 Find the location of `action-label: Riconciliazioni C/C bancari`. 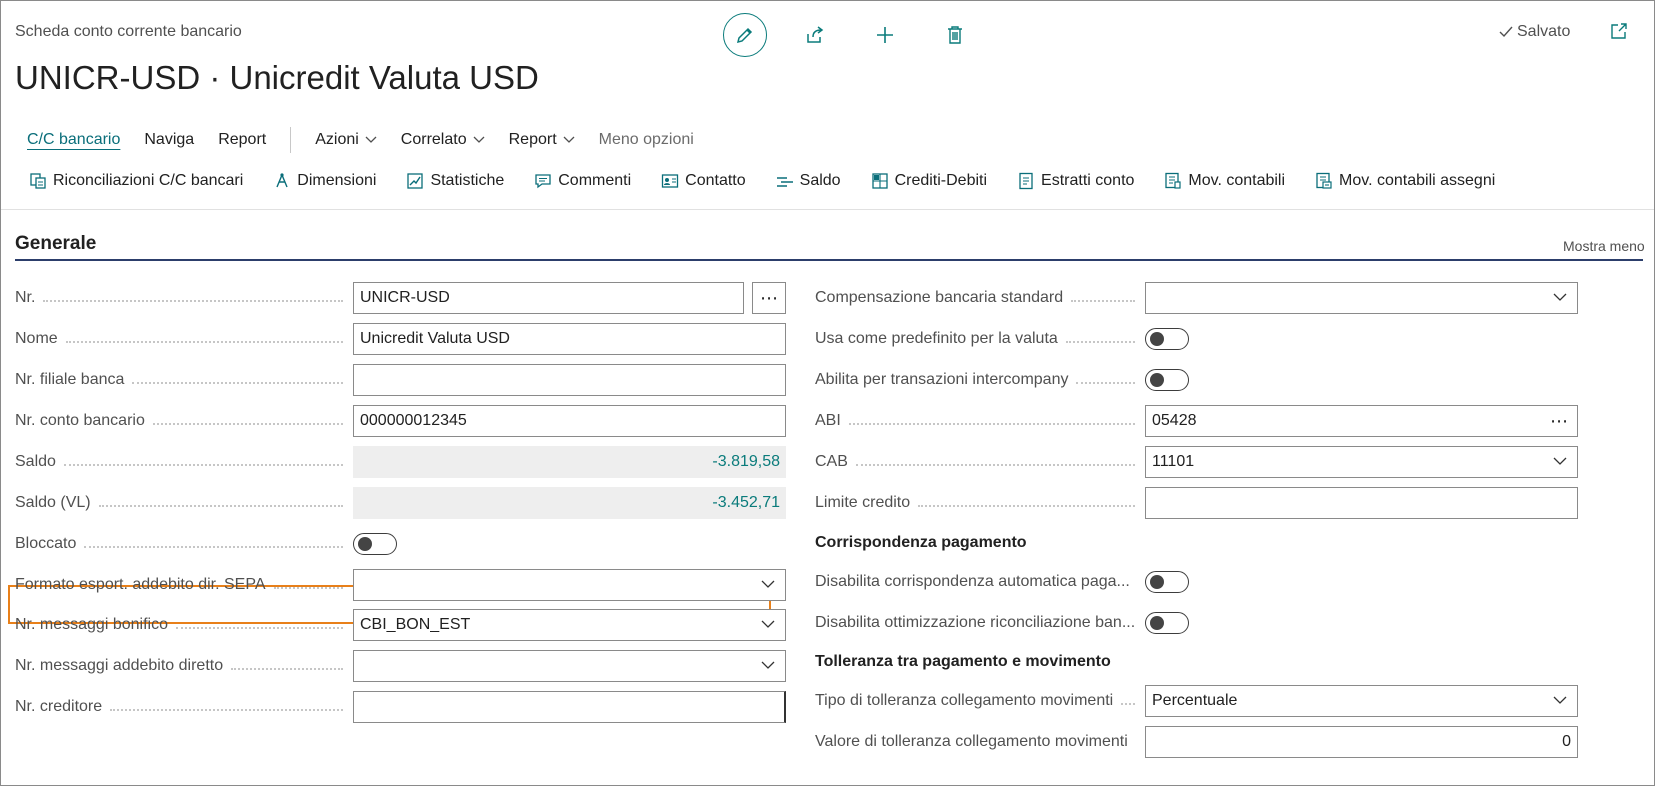

action-label: Riconciliazioni C/C bancari is located at coordinates (148, 180).